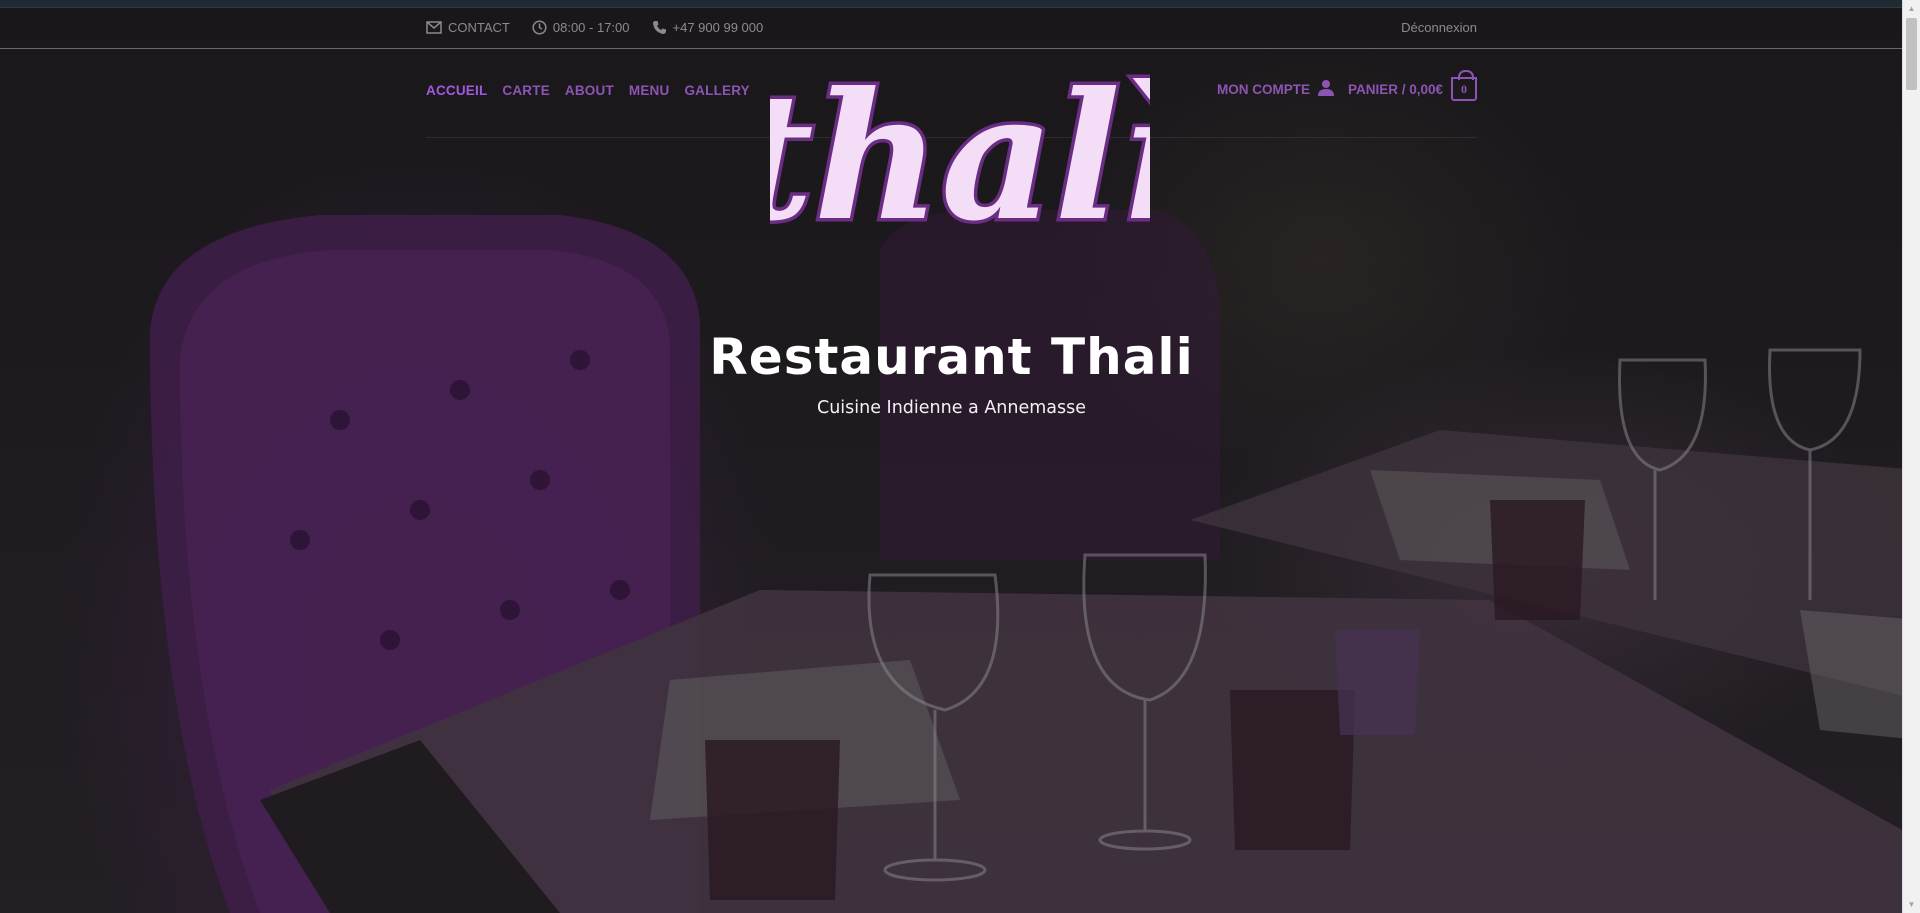  I want to click on phone-number: +47 900 99 000, so click(718, 27).